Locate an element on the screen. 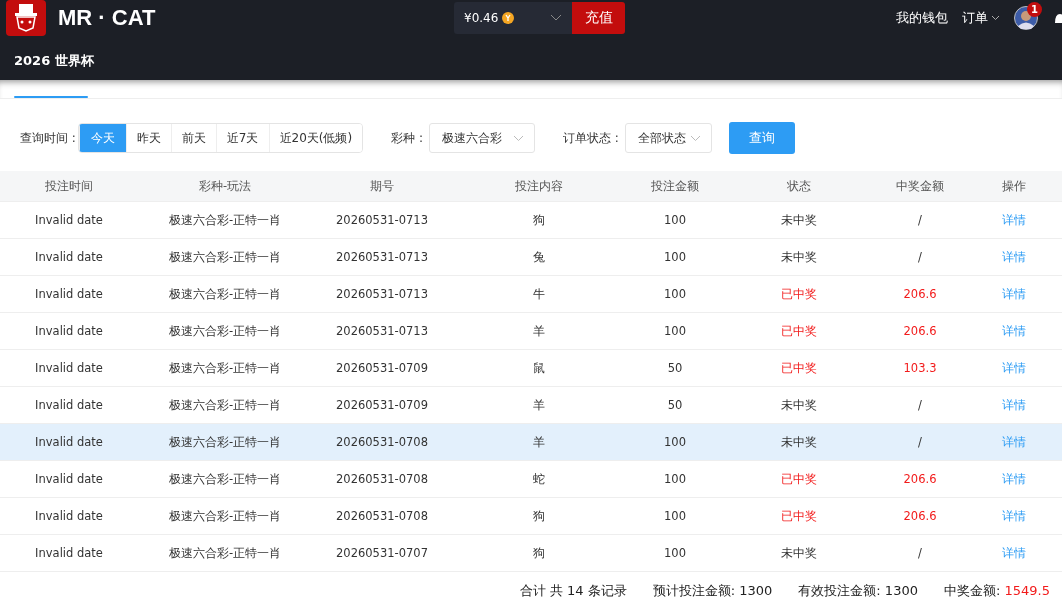 This screenshot has height=602, width=1062. table-cell-text: 蛇 is located at coordinates (539, 479).